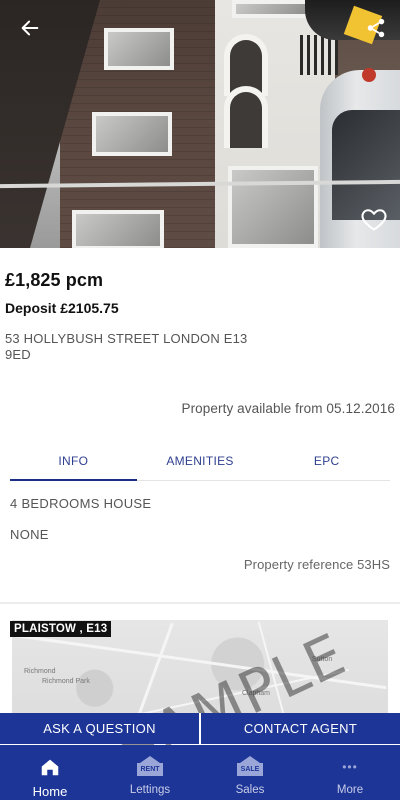  Describe the element at coordinates (326, 462) in the screenshot. I see `tab-epc: EPC` at that location.